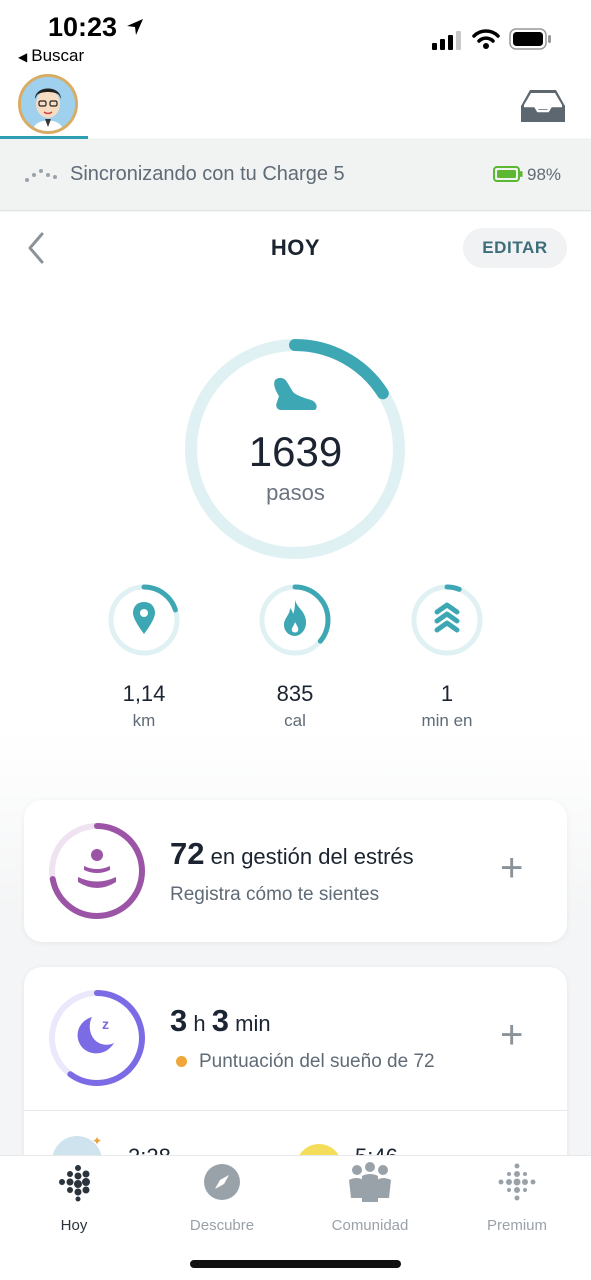 The width and height of the screenshot is (591, 1280). I want to click on sleep-hours: 3, so click(179, 1020).